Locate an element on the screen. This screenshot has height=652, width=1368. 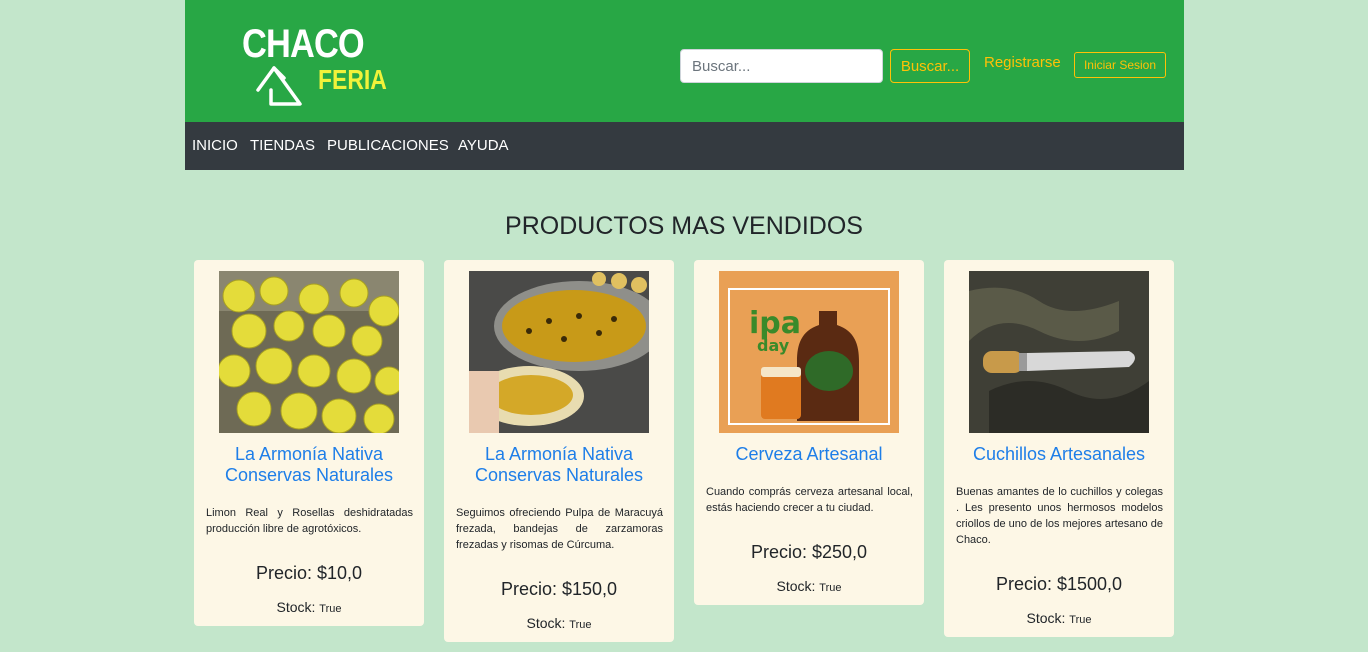
beer-image: ipa day is located at coordinates (809, 352).